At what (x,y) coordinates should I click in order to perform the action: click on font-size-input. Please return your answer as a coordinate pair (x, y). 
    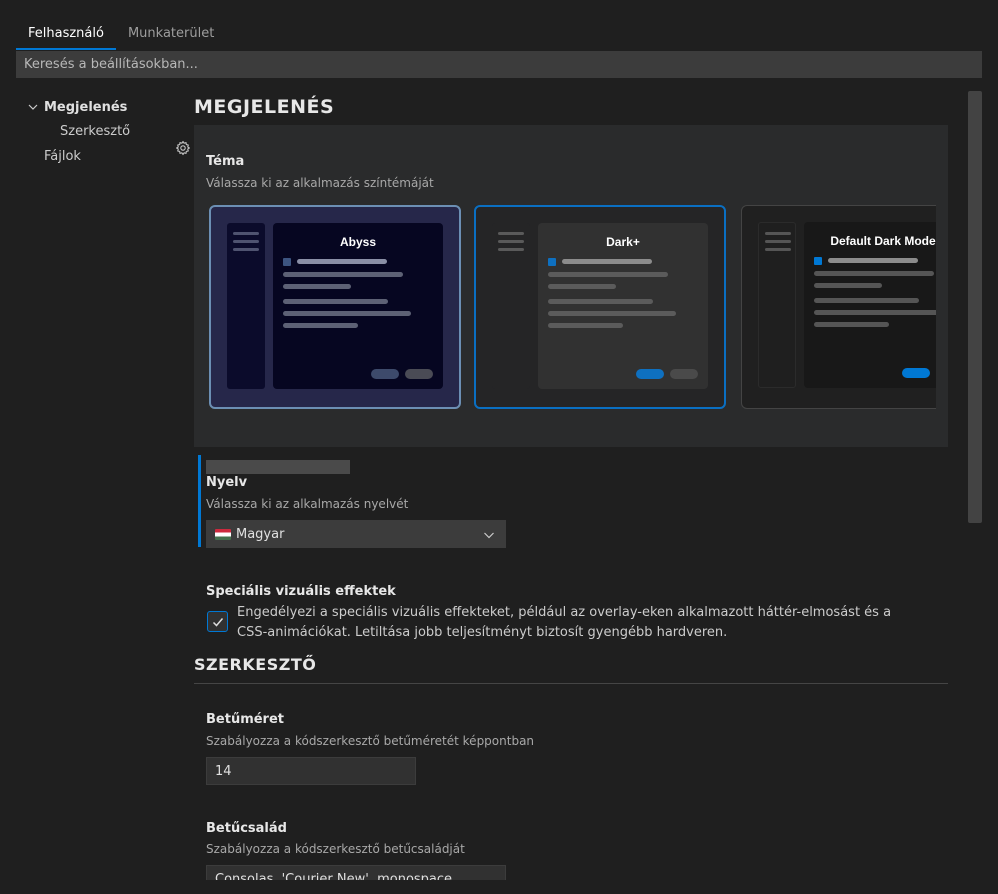
    Looking at the image, I should click on (311, 771).